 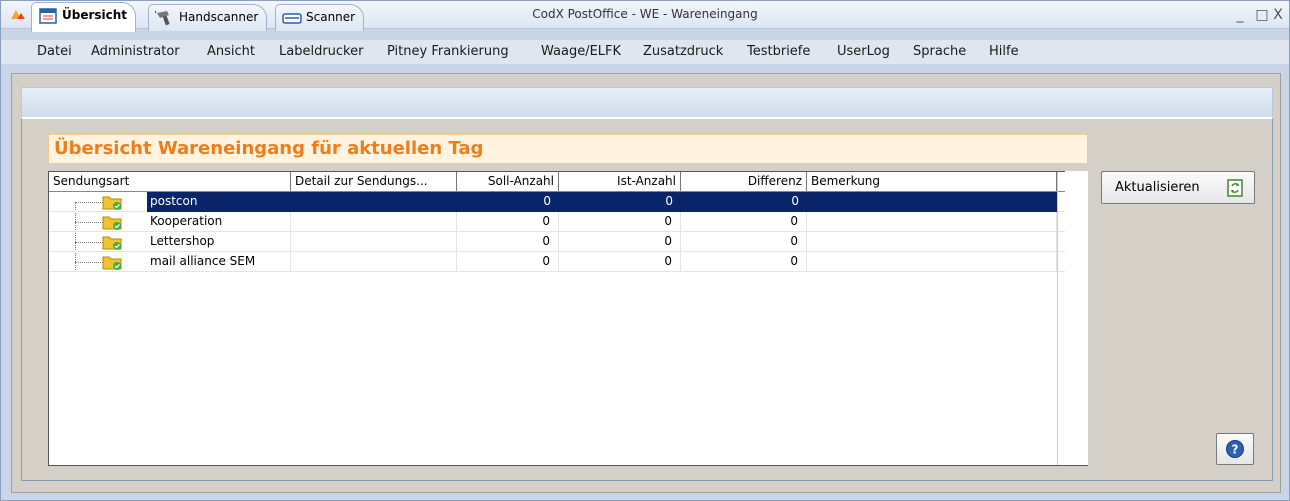 I want to click on menu-pitney-frankierung: Pitney Frankierung, so click(x=448, y=51).